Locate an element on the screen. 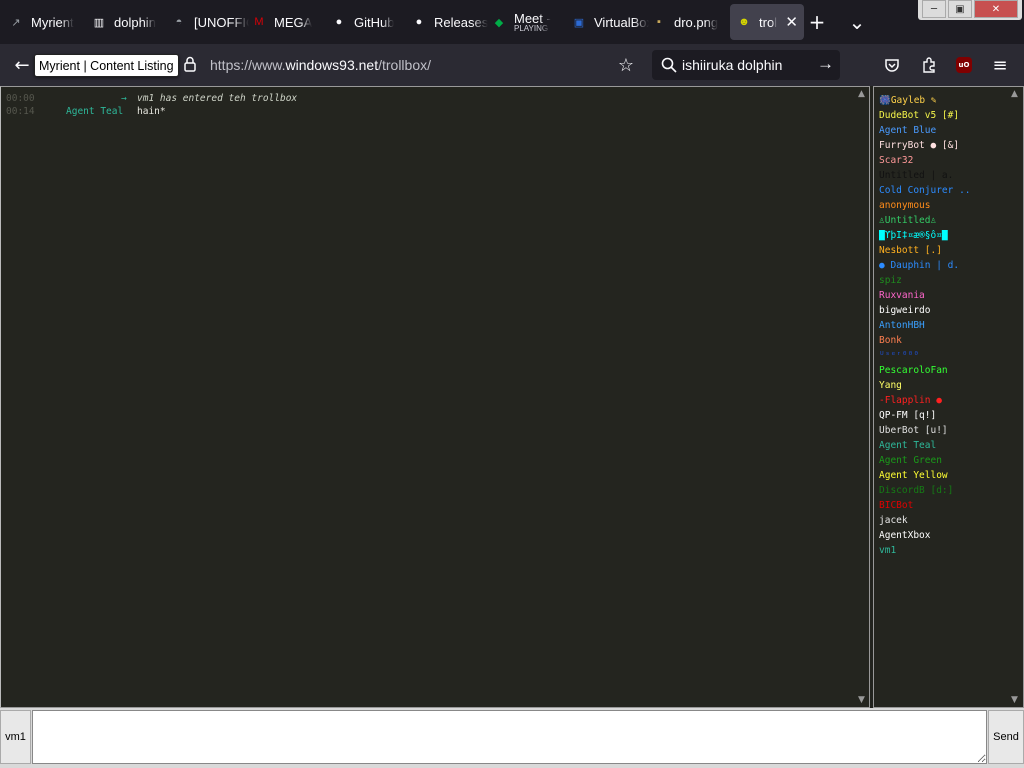 The image size is (1024, 768). ublock-origin-icon: uO is located at coordinates (964, 65).